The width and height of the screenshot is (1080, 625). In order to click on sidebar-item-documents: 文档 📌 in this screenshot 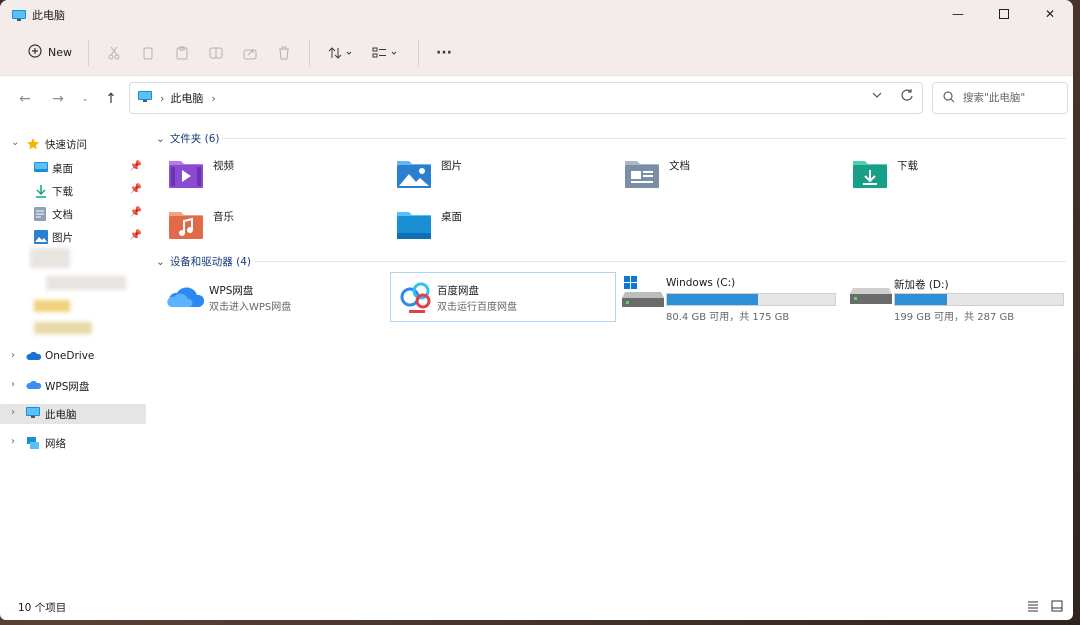, I will do `click(73, 214)`.